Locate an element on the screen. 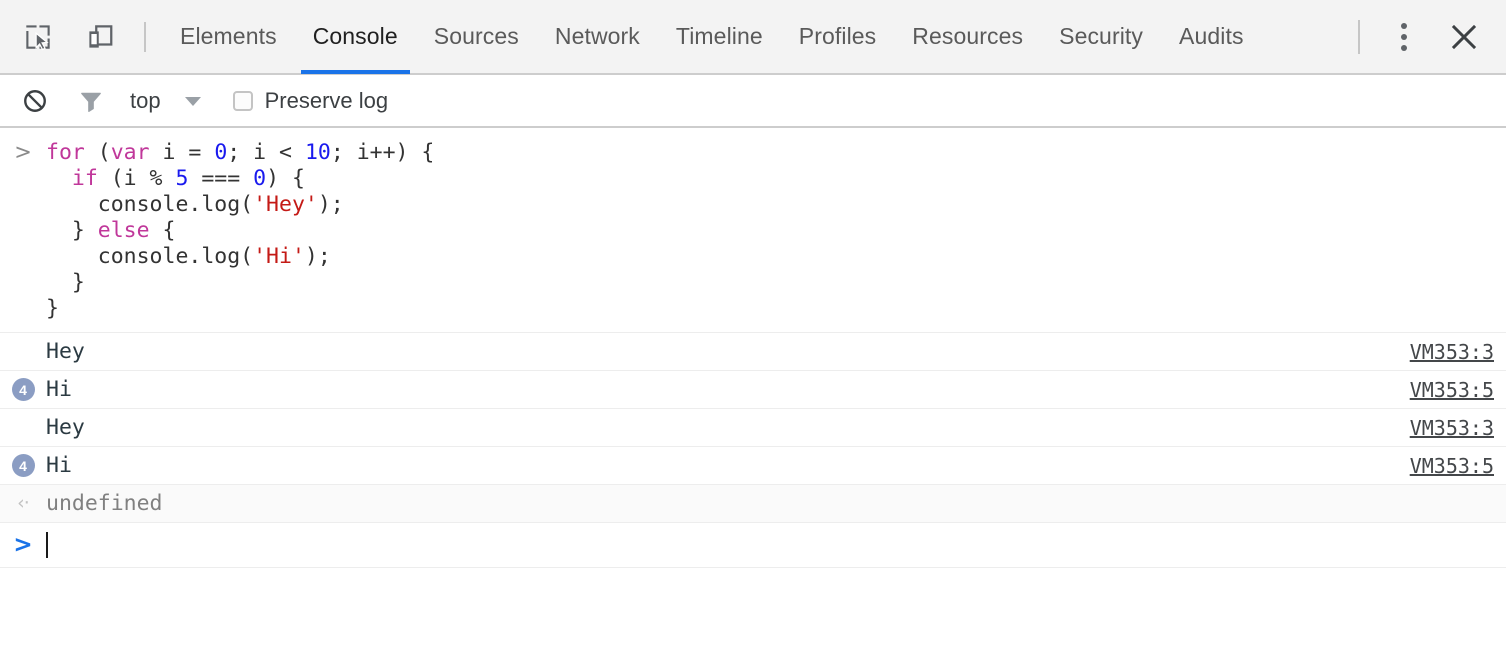 The image size is (1506, 664). preserve-log-toggle: Preserve log is located at coordinates (310, 100).